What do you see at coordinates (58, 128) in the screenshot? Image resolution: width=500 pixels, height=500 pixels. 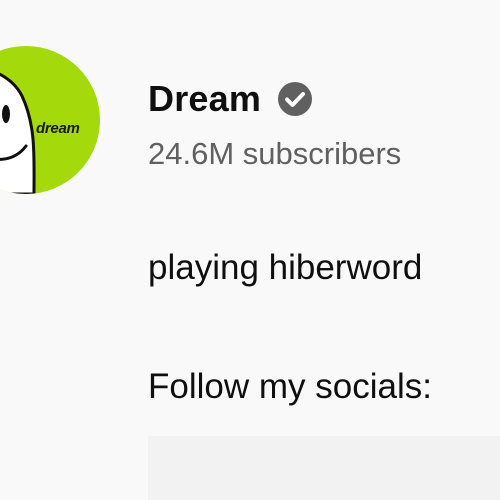 I see `avatar-logo-text: dream` at bounding box center [58, 128].